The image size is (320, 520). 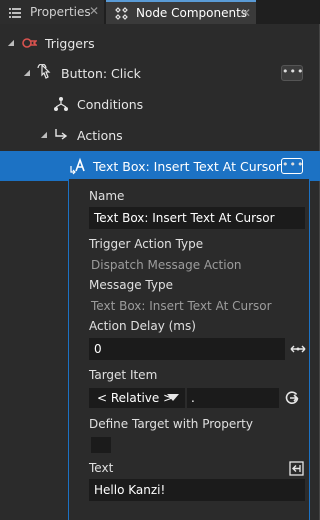 What do you see at coordinates (123, 375) in the screenshot?
I see `target-item-label: Target Item` at bounding box center [123, 375].